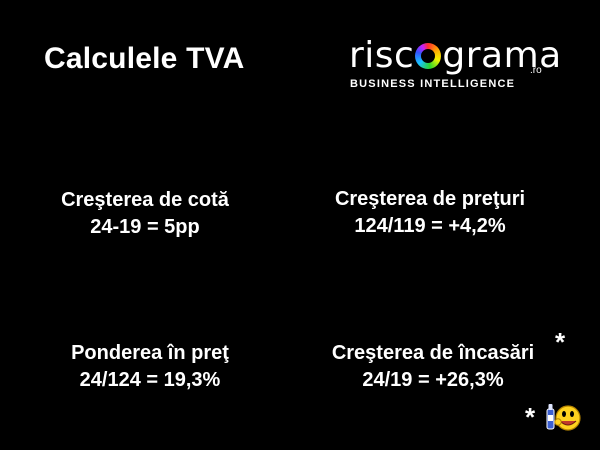  Describe the element at coordinates (430, 199) in the screenshot. I see `block-label: Creşterea de preţuri` at that location.